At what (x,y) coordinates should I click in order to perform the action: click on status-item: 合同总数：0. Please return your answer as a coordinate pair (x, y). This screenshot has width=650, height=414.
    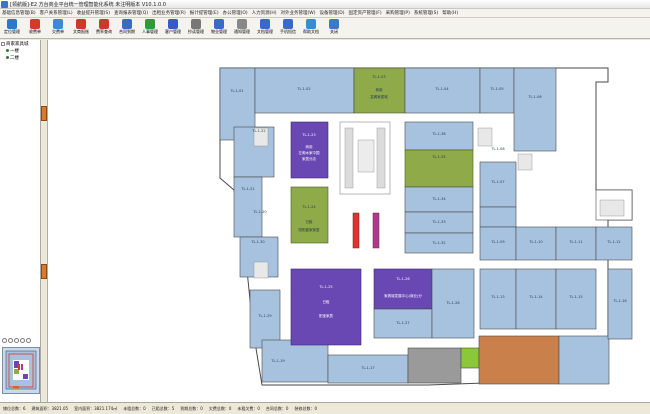
    Looking at the image, I should click on (277, 408).